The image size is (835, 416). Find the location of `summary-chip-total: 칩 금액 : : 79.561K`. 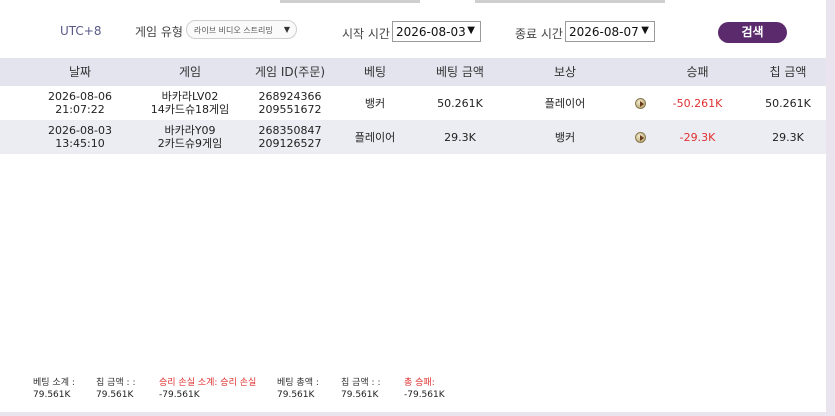

summary-chip-total: 칩 금액 : : 79.561K is located at coordinates (361, 387).